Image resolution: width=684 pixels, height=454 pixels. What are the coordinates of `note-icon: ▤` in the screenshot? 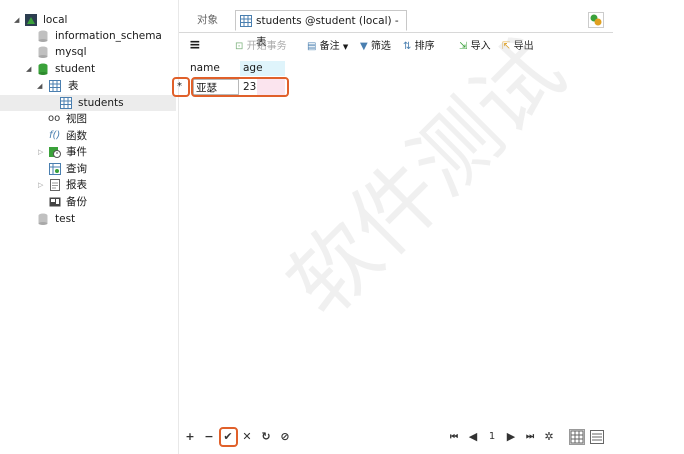 It's located at (312, 46).